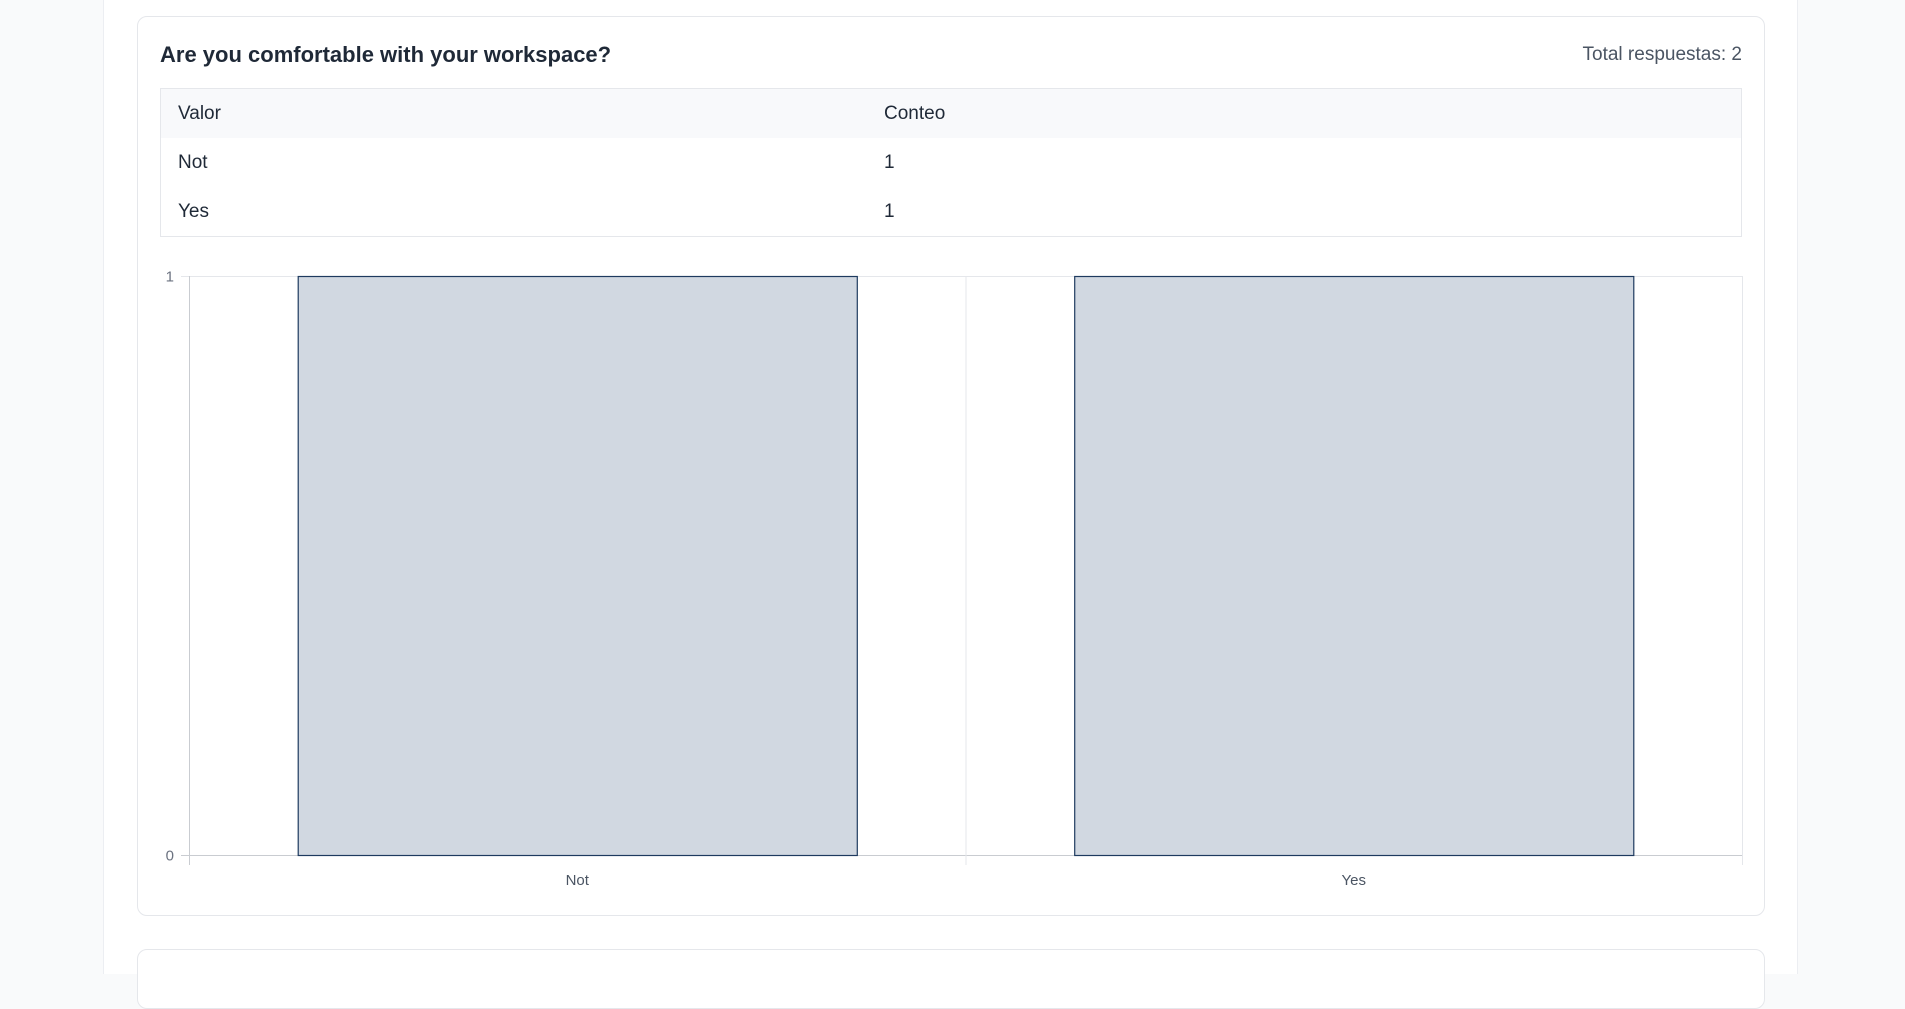  What do you see at coordinates (951, 979) in the screenshot?
I see `next-question-card` at bounding box center [951, 979].